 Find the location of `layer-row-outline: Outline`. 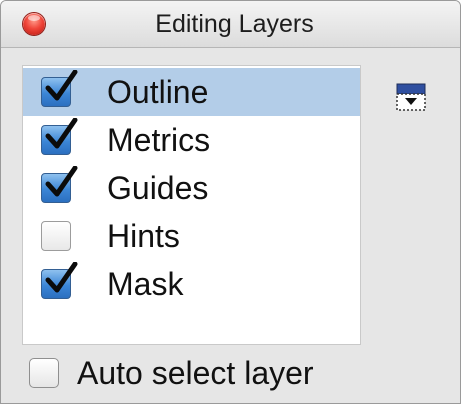

layer-row-outline: Outline is located at coordinates (191, 92).